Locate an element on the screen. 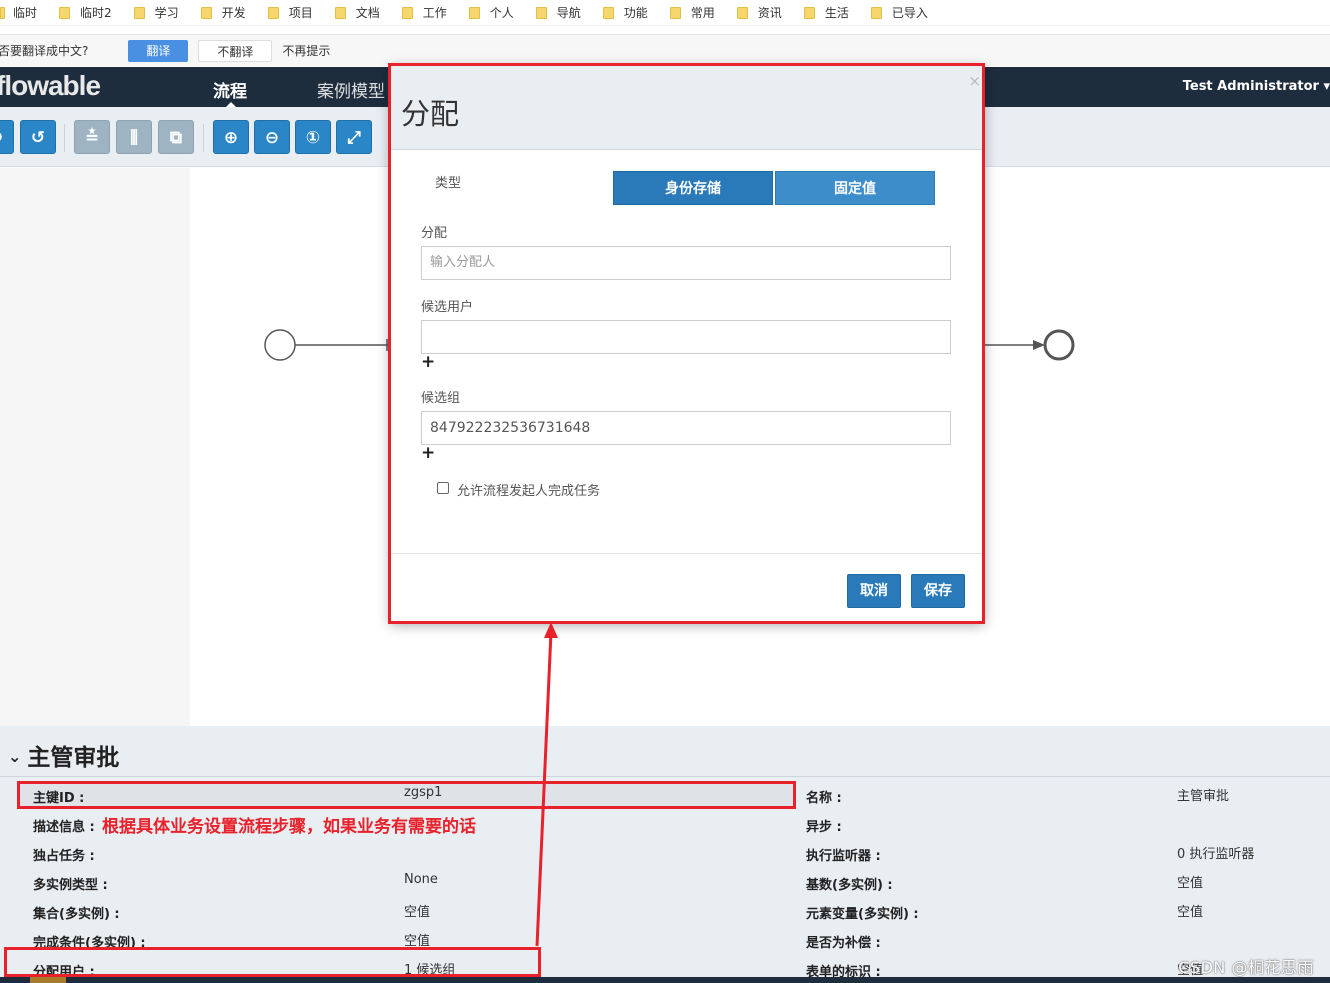  arrow-shaft is located at coordinates (544, 789).